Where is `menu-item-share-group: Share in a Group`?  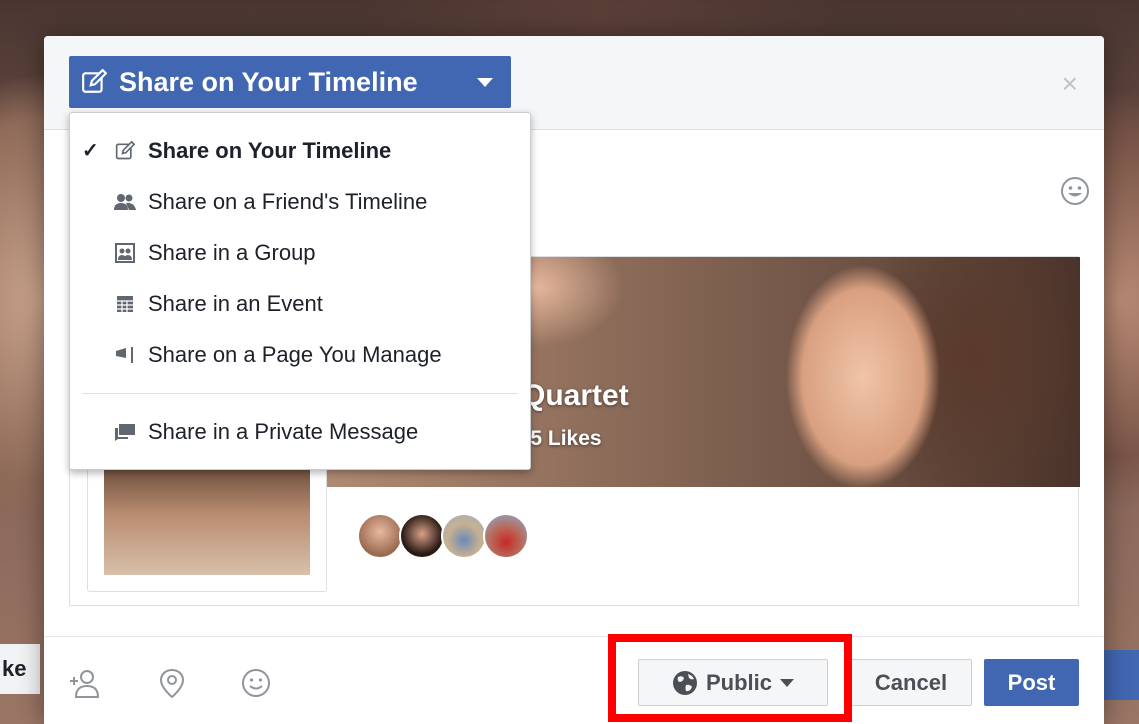 menu-item-share-group: Share in a Group is located at coordinates (300, 252).